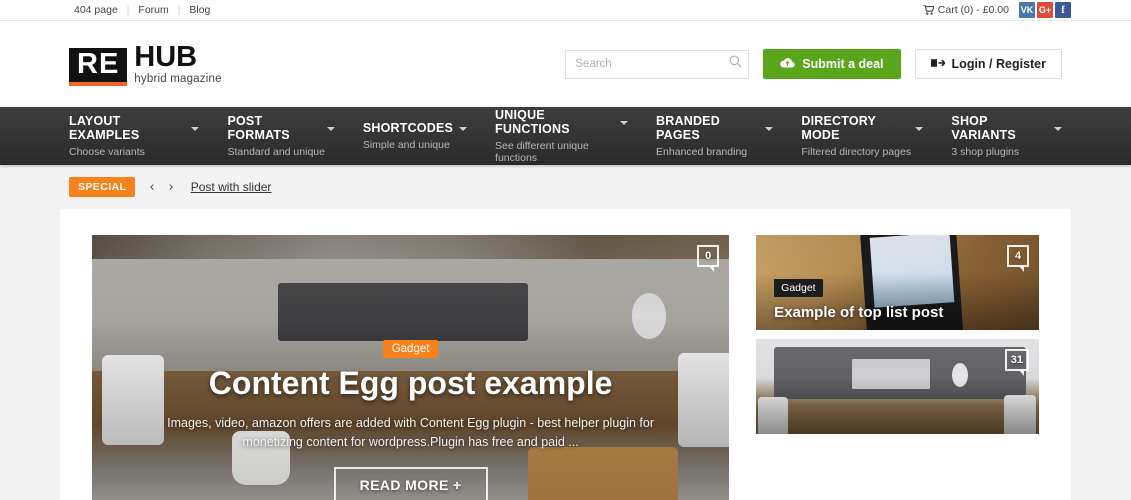 This screenshot has width=1131, height=500. I want to click on search-box, so click(657, 64).